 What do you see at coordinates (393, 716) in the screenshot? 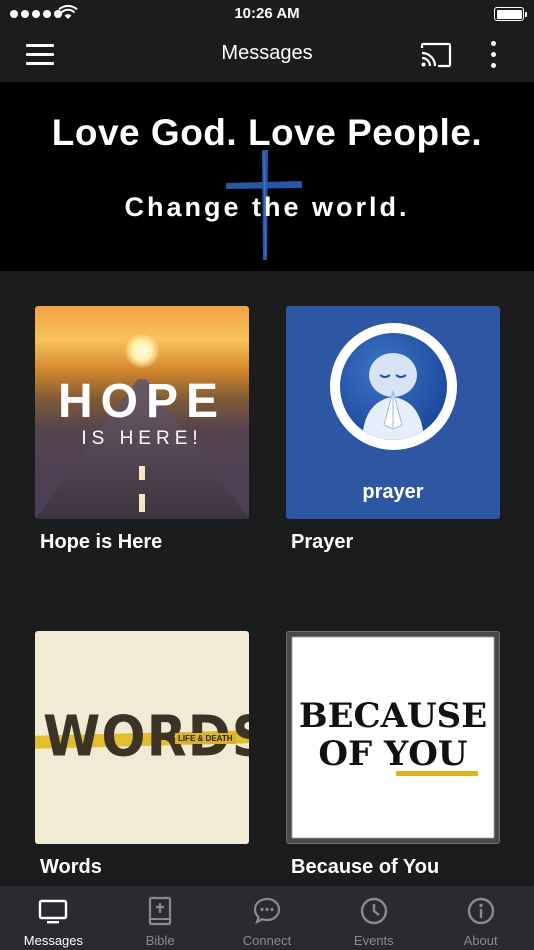
I see `art-line1: BECAUSE` at bounding box center [393, 716].